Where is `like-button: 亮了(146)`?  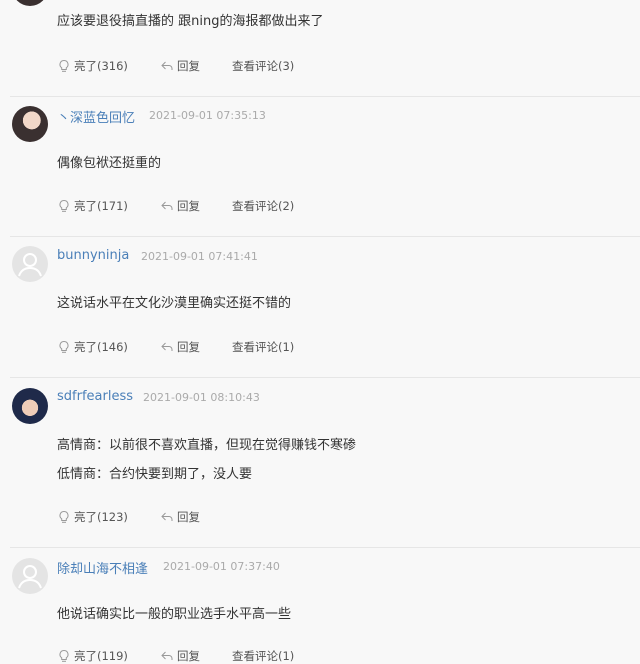 like-button: 亮了(146) is located at coordinates (92, 347).